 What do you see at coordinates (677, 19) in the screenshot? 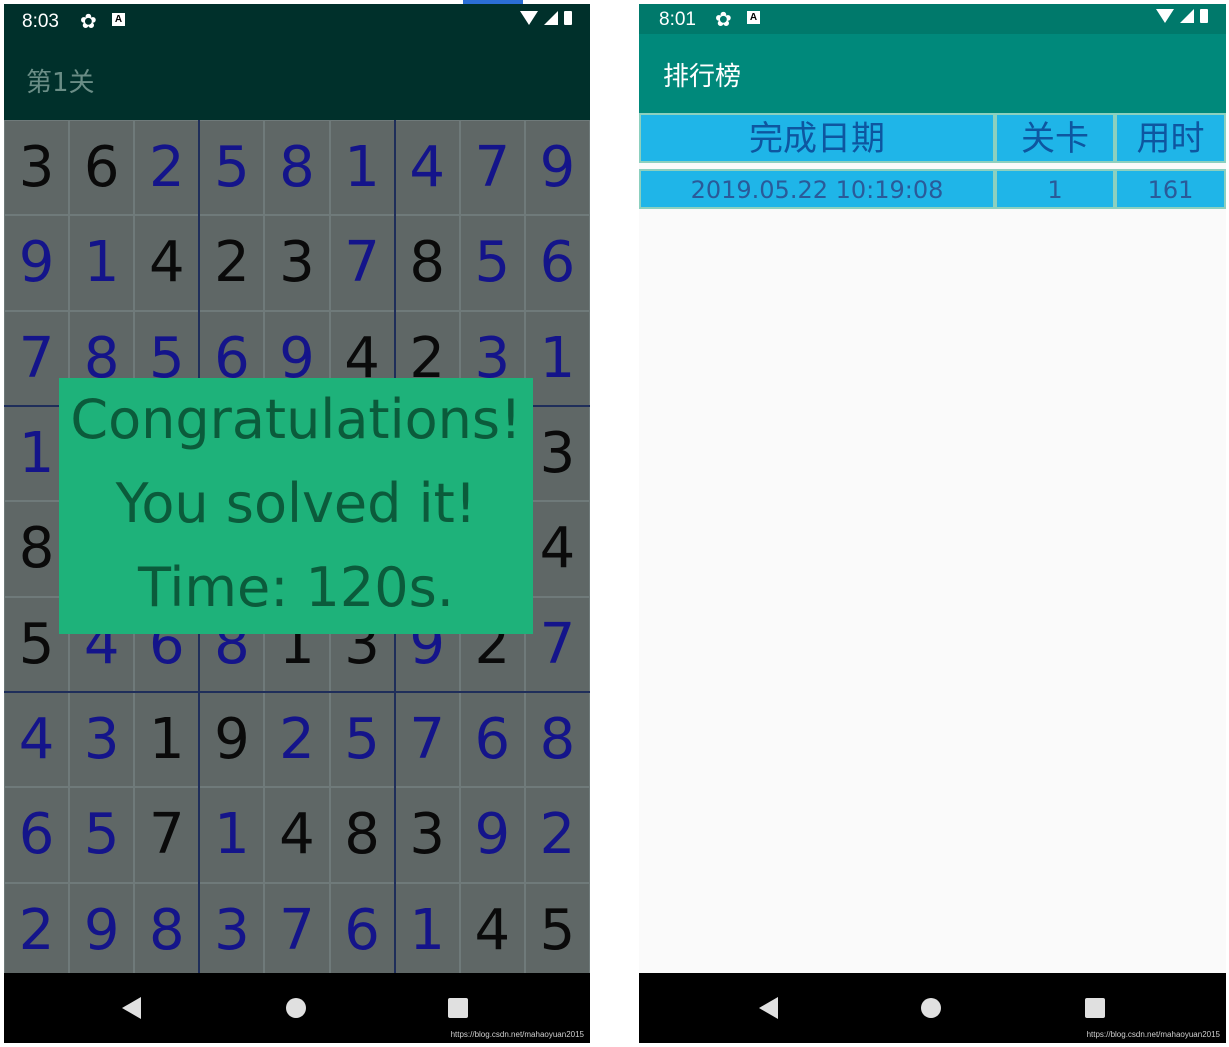
I see `status-time: 8:01` at bounding box center [677, 19].